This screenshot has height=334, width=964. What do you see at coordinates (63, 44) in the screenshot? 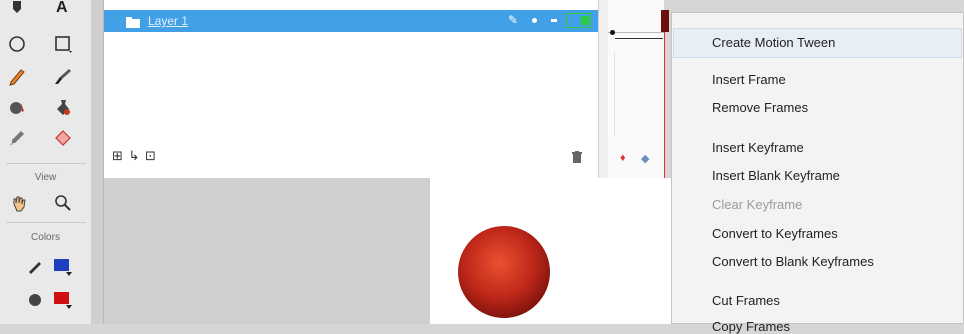
I see `rectangle-icon` at bounding box center [63, 44].